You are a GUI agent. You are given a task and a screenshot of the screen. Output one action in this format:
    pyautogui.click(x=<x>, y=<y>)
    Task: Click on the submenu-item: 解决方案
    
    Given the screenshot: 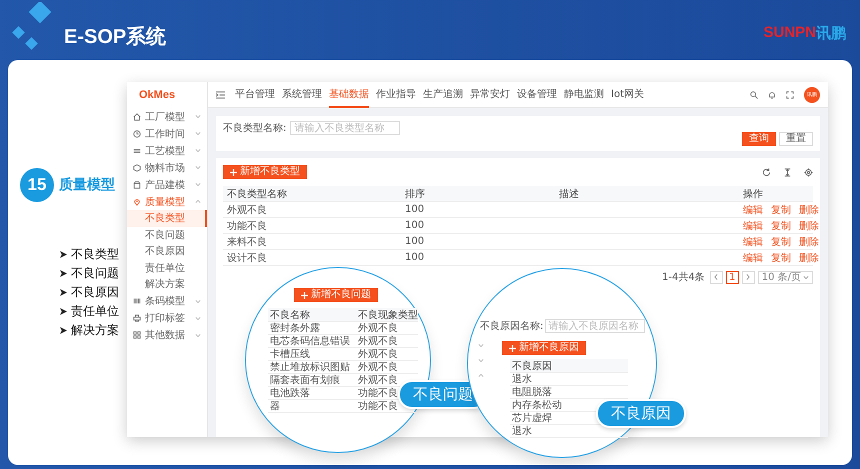 What is the action you would take?
    pyautogui.click(x=167, y=284)
    